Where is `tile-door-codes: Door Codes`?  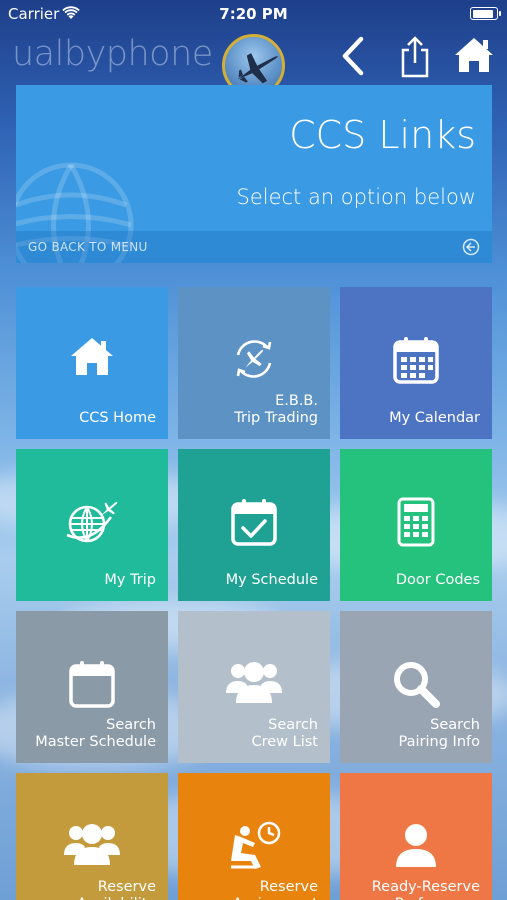 tile-door-codes: Door Codes is located at coordinates (416, 525).